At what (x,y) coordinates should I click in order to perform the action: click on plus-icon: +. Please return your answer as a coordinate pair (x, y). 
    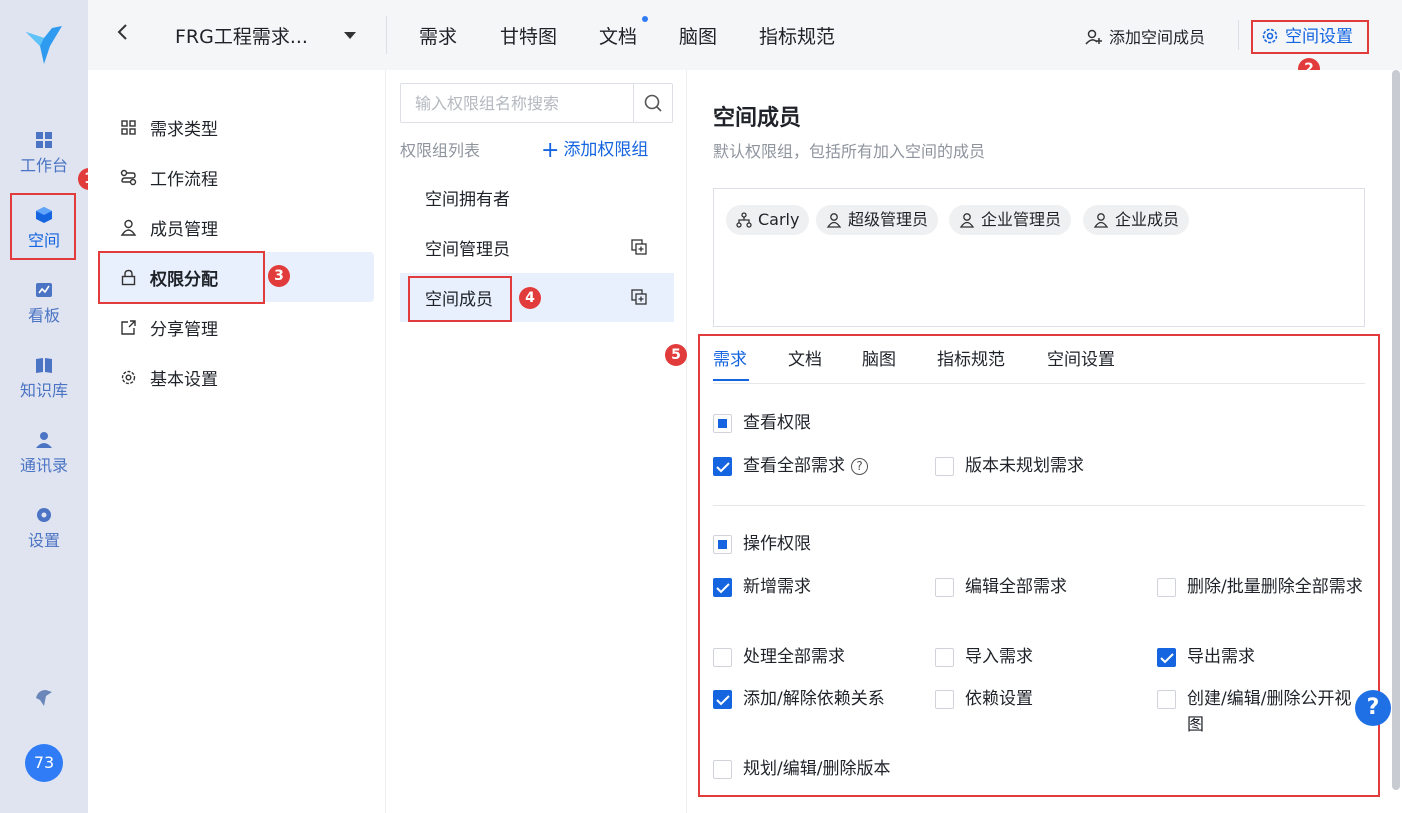
    Looking at the image, I should click on (550, 150).